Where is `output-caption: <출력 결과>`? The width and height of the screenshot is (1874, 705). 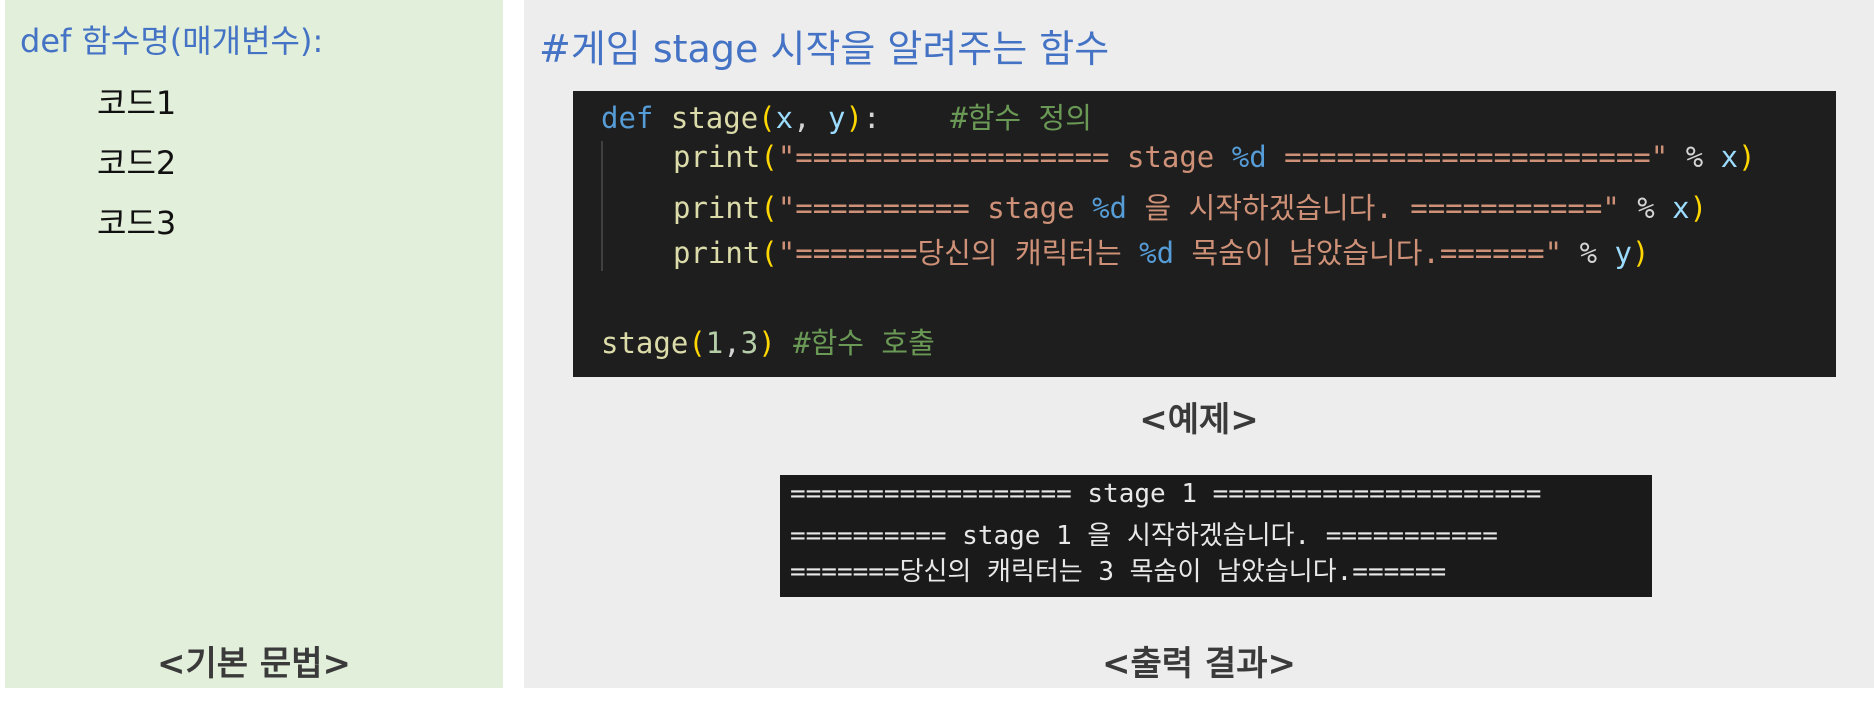
output-caption: <출력 결과> is located at coordinates (1199, 664).